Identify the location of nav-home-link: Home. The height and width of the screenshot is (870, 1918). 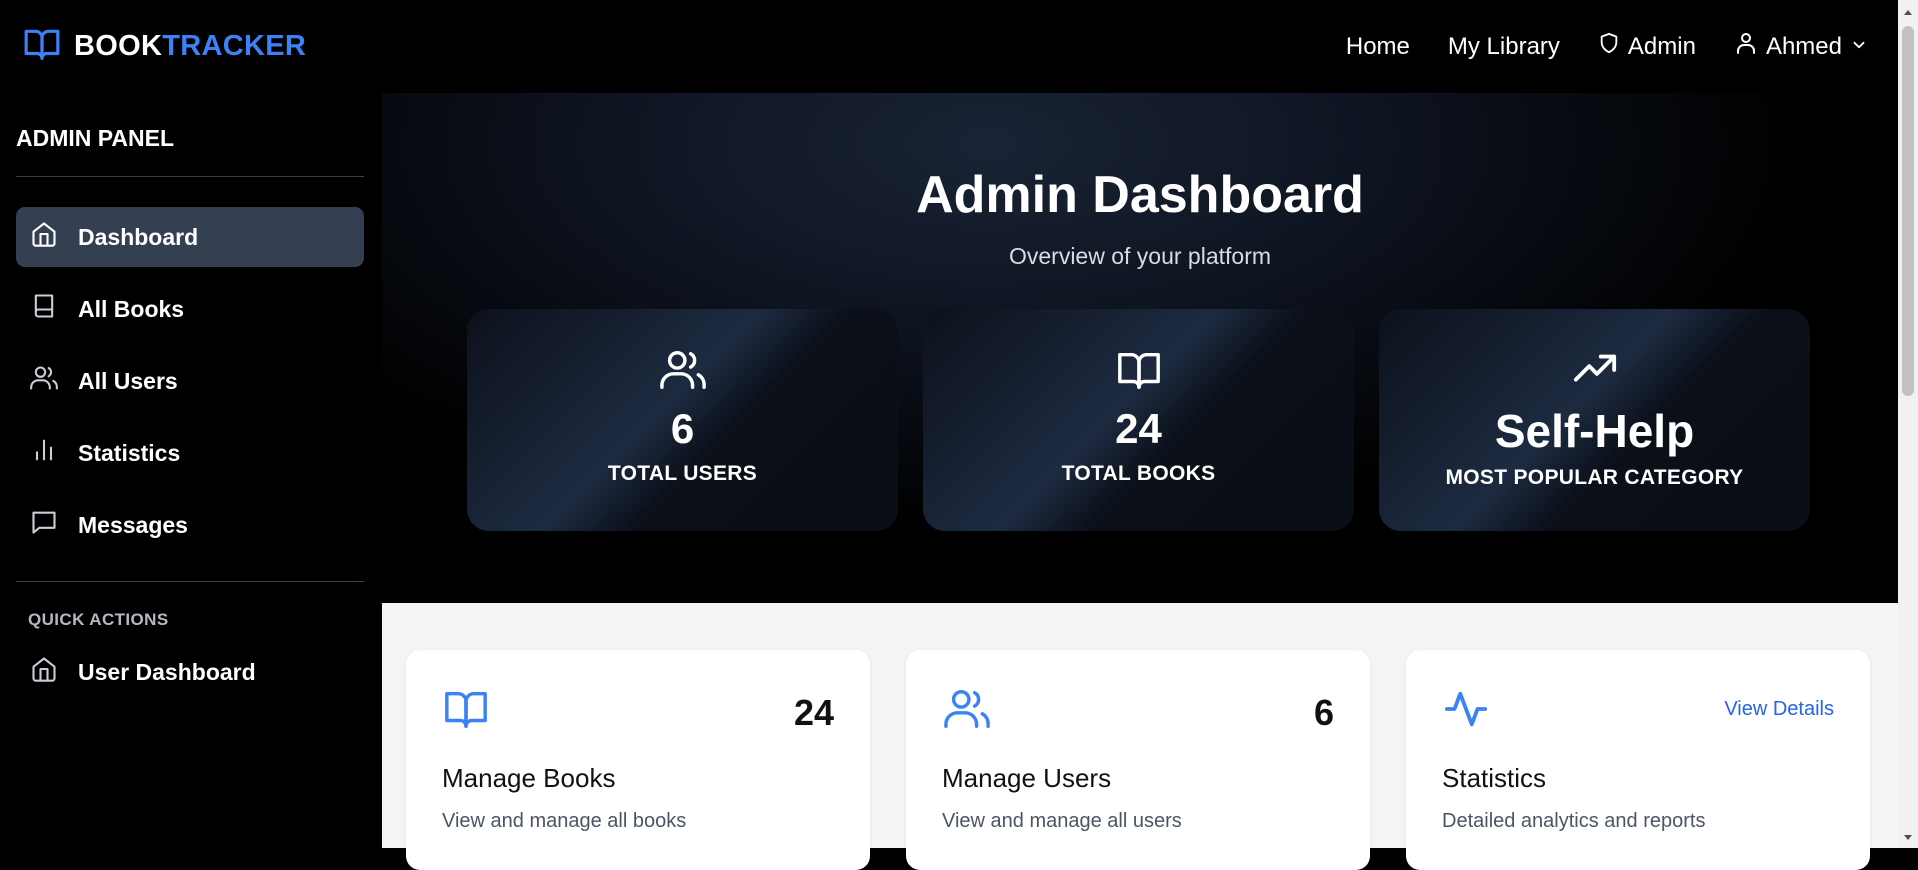
(1378, 47).